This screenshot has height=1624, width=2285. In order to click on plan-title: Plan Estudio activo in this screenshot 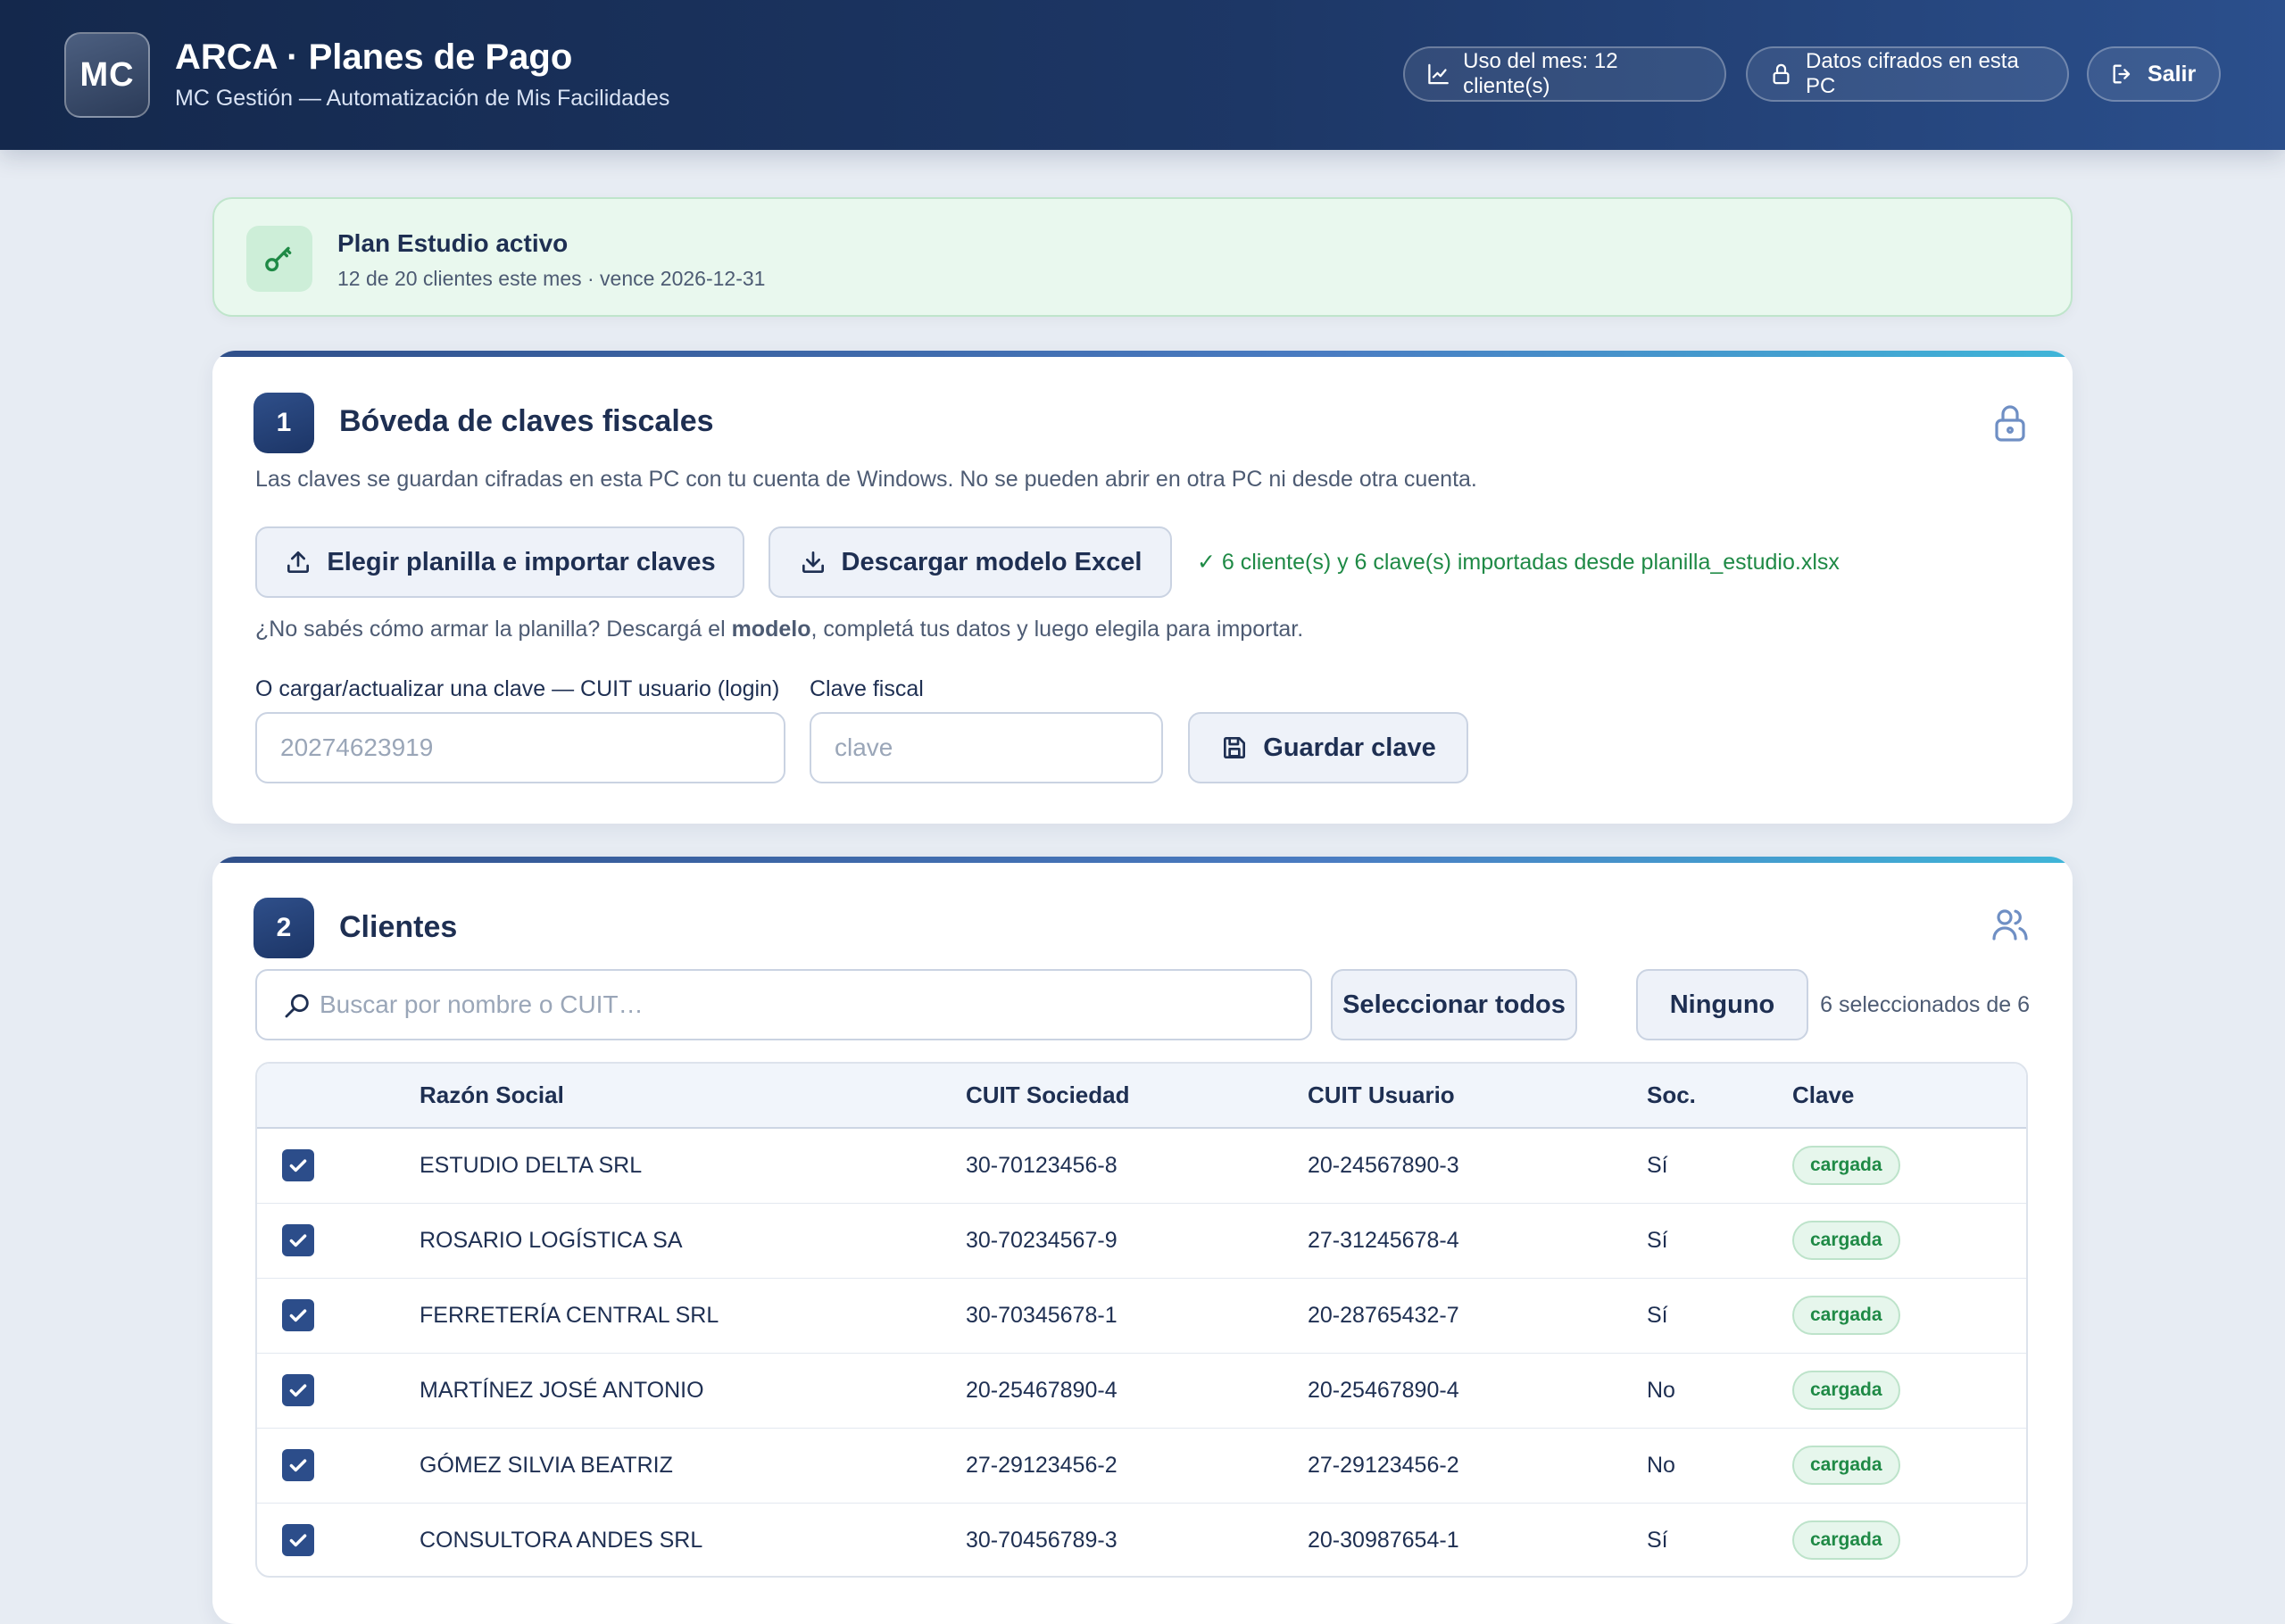, I will do `click(453, 243)`.